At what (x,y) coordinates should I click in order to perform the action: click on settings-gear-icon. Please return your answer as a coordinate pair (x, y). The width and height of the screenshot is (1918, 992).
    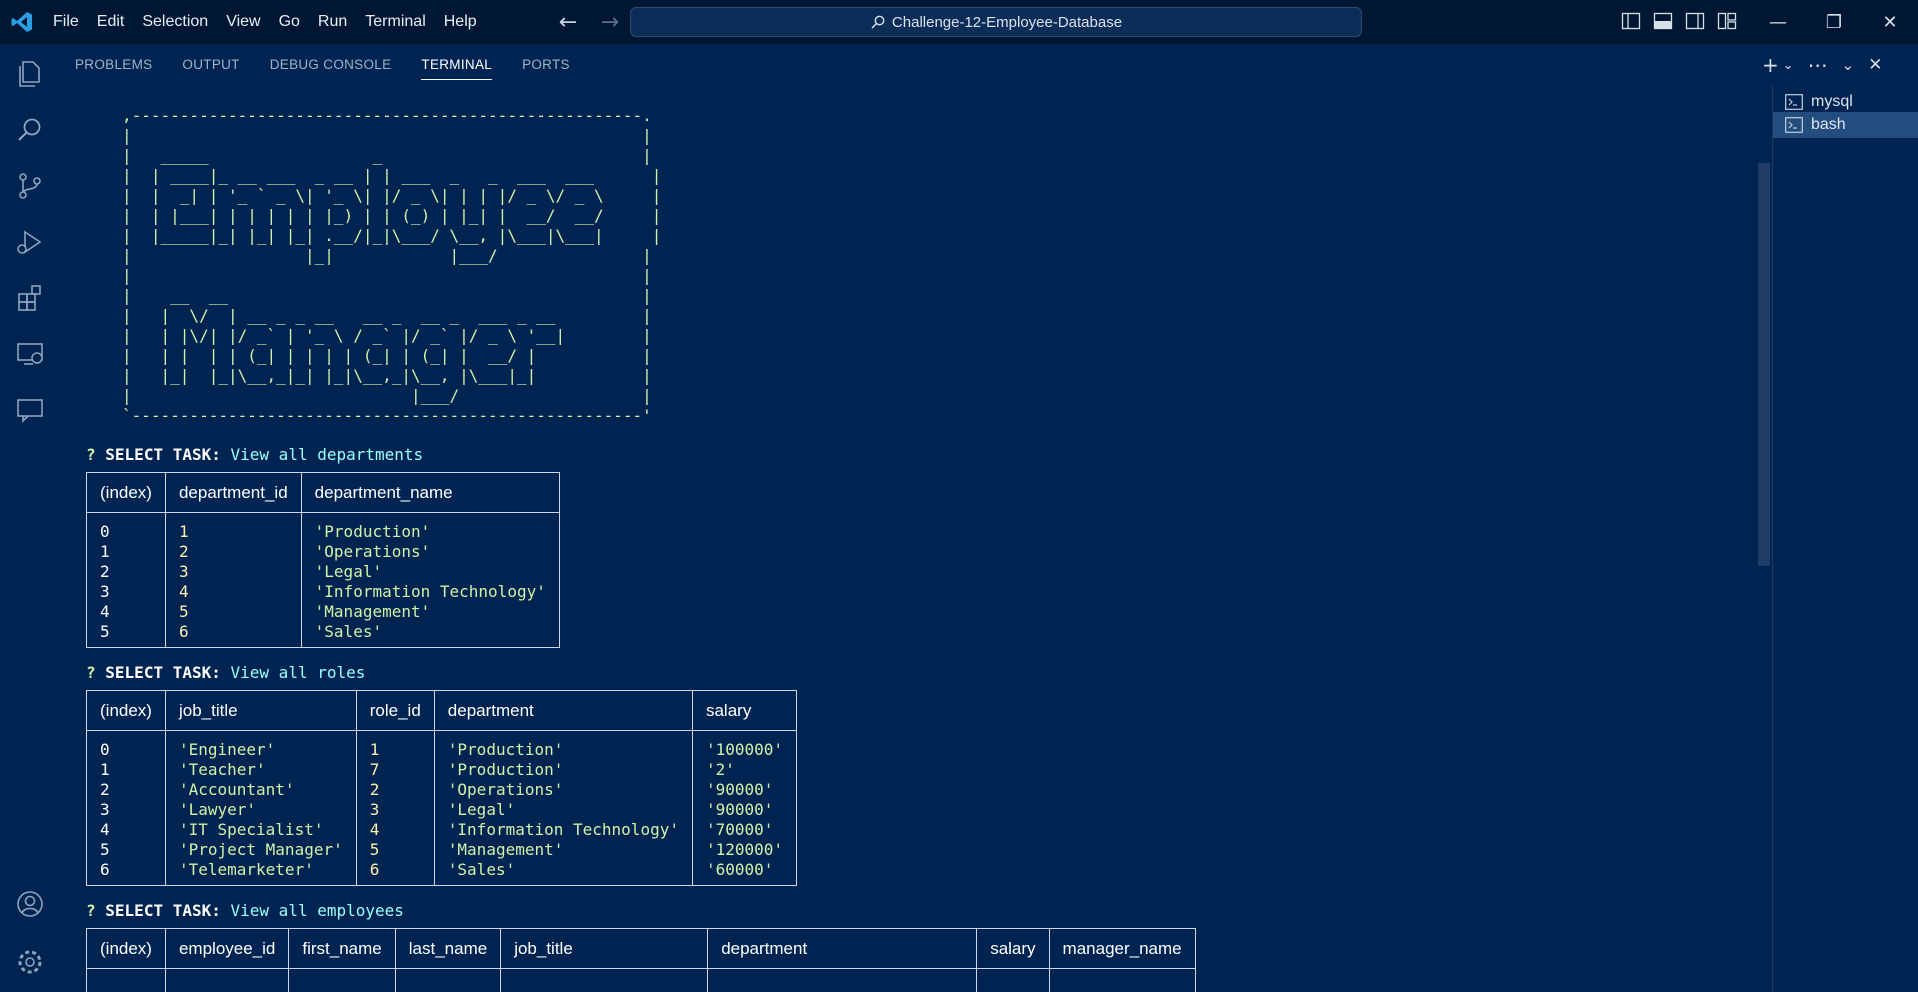
    Looking at the image, I should click on (30, 962).